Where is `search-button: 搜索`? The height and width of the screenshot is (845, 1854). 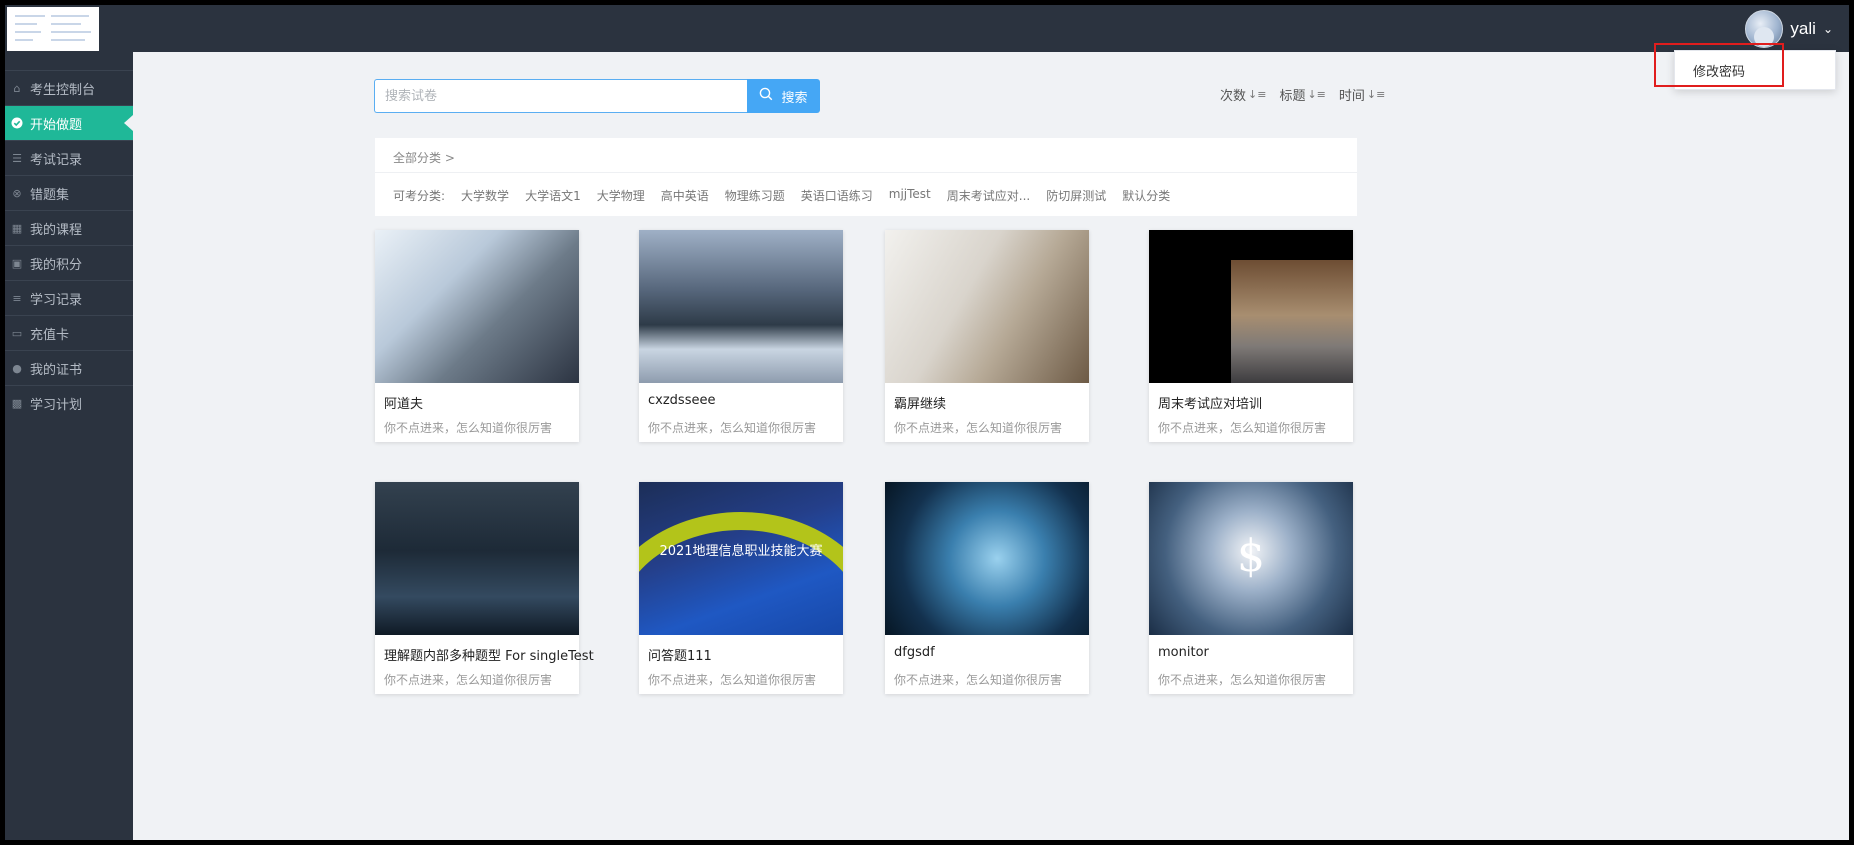 search-button: 搜索 is located at coordinates (783, 96).